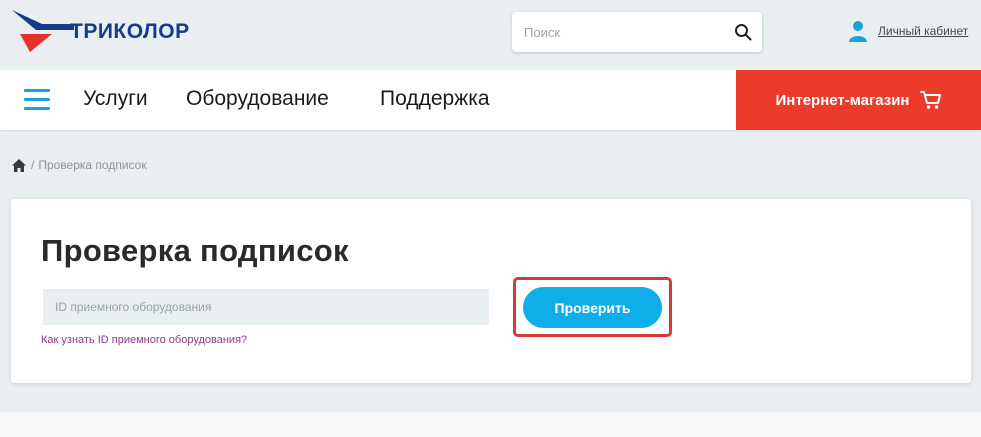  Describe the element at coordinates (490, 424) in the screenshot. I see `footer-strip` at that location.